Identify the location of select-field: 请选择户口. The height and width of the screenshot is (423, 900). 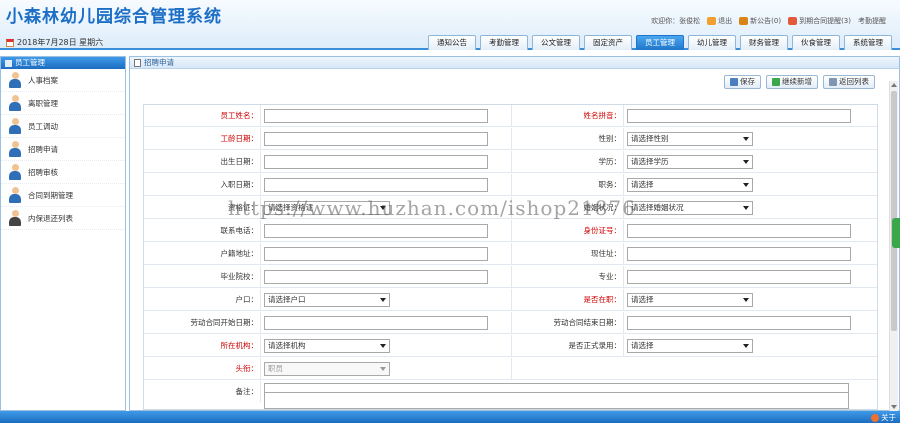
(327, 300).